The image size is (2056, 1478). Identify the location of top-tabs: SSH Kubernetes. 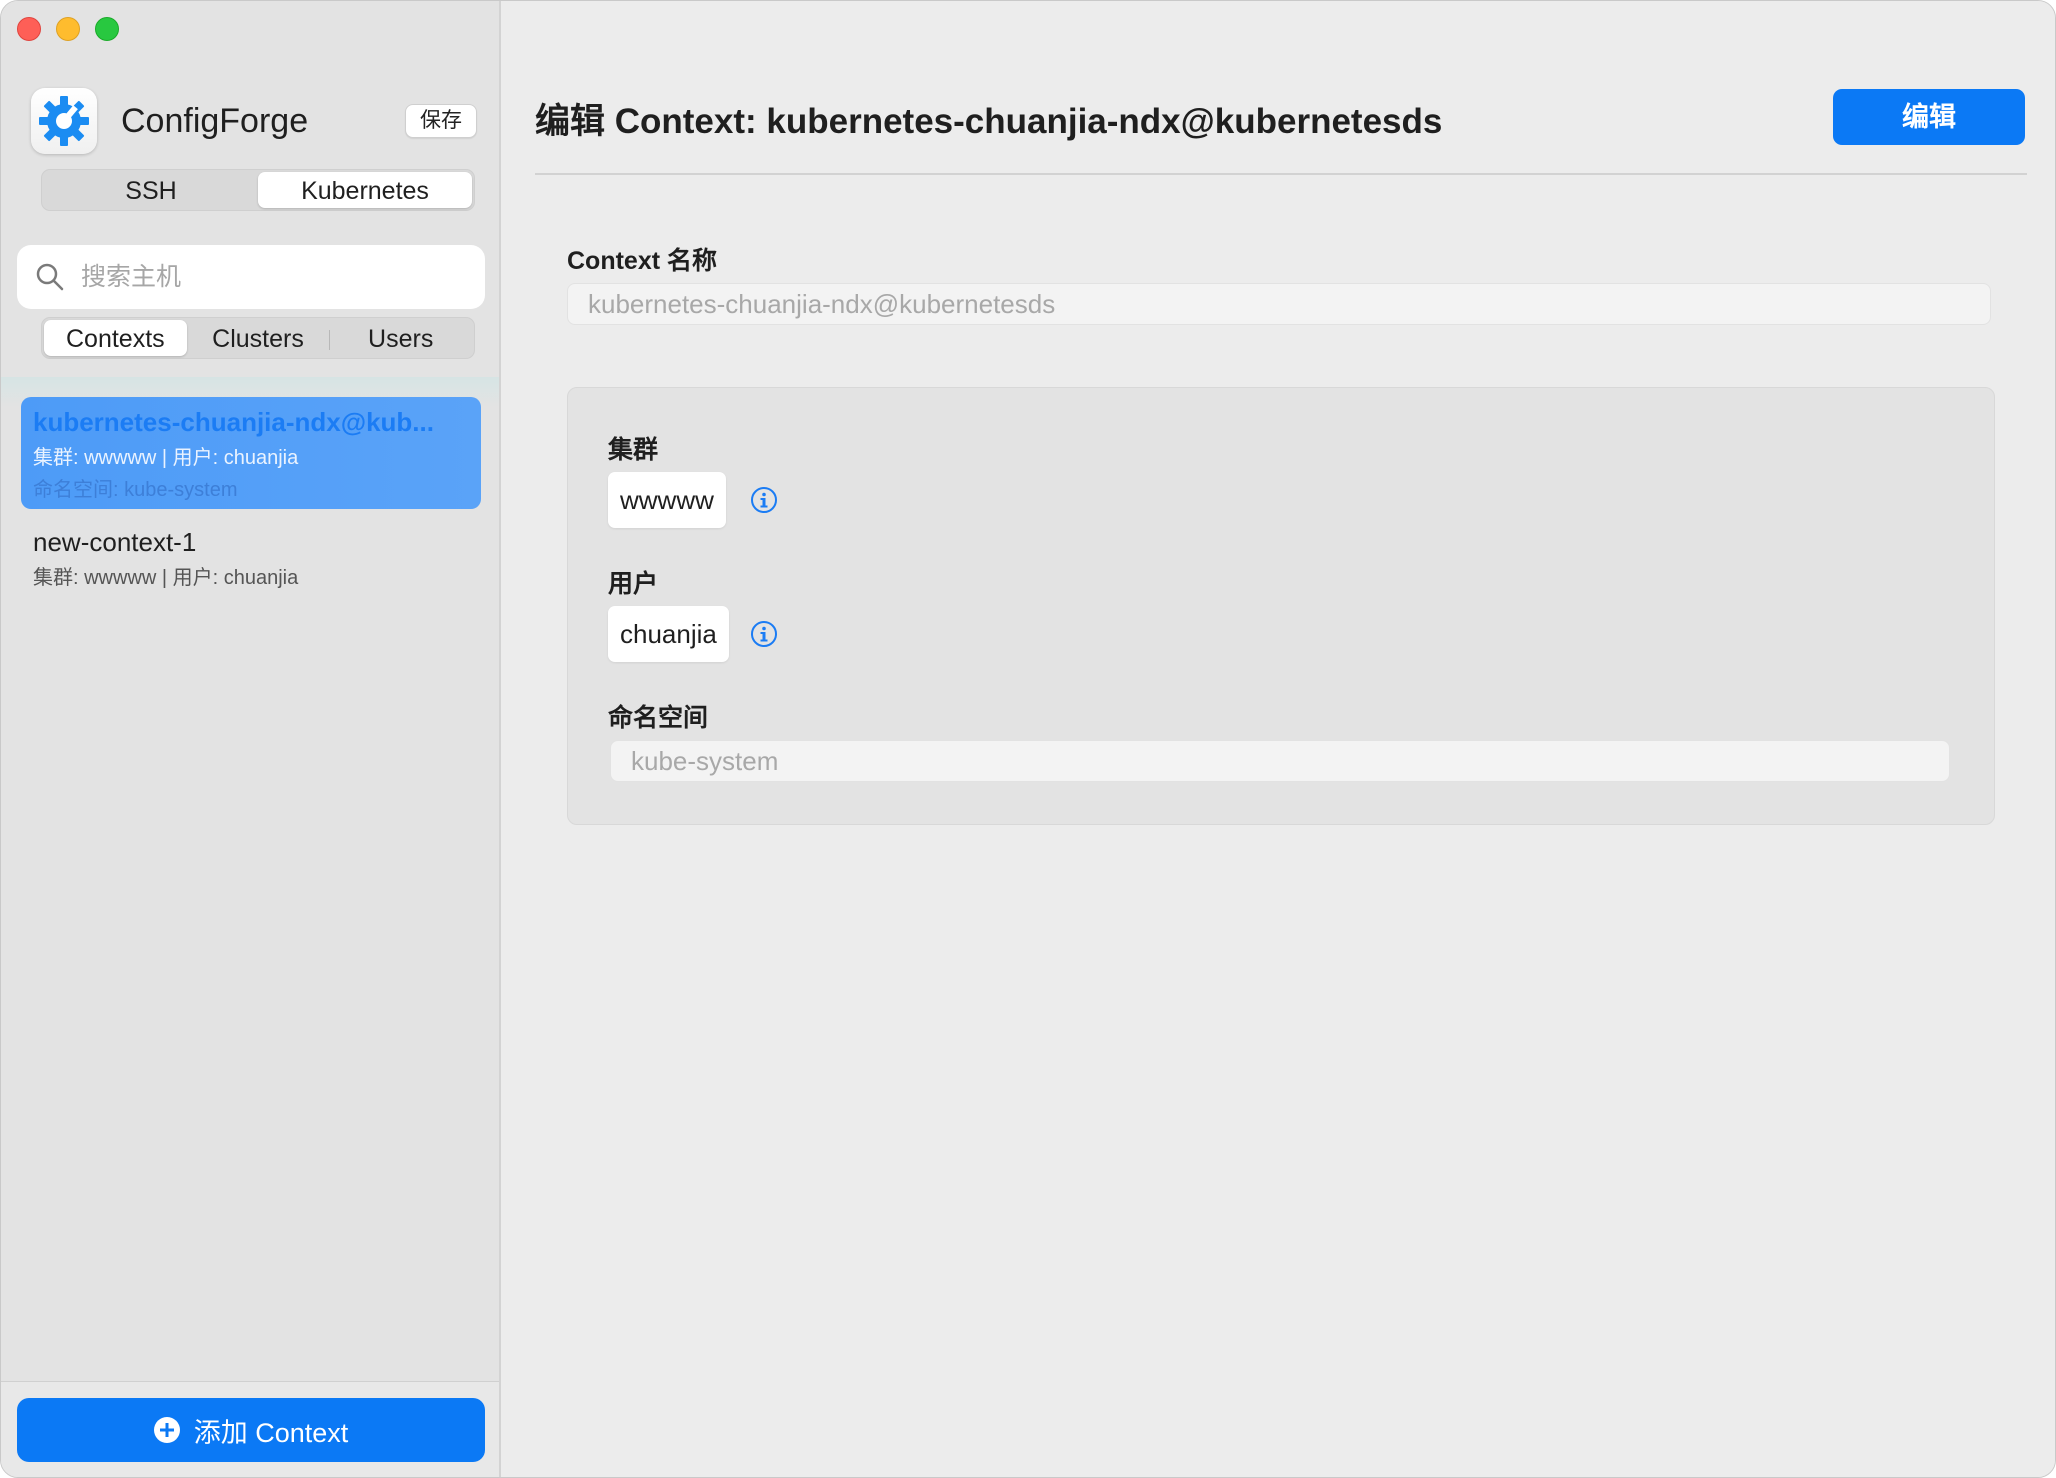
(258, 190).